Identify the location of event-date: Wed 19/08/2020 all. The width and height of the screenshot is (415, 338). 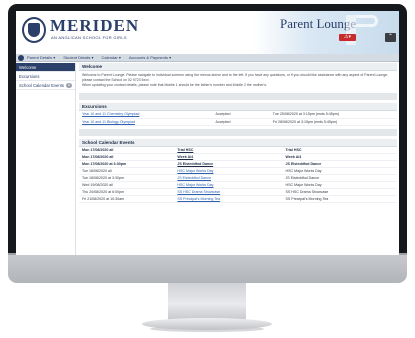
(127, 185).